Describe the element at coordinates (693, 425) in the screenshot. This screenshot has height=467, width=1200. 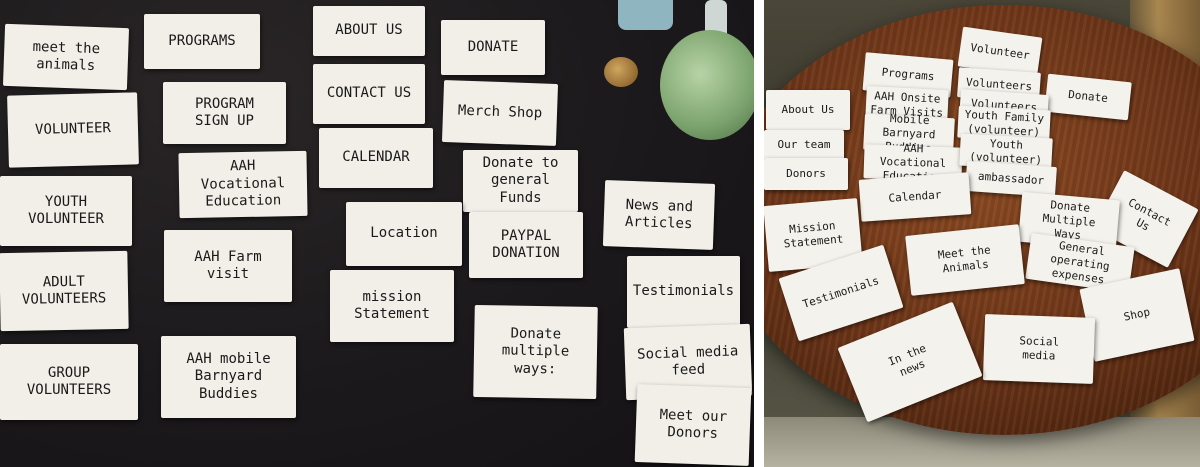
I see `card-meet-our-donors: Meet our Donors` at that location.